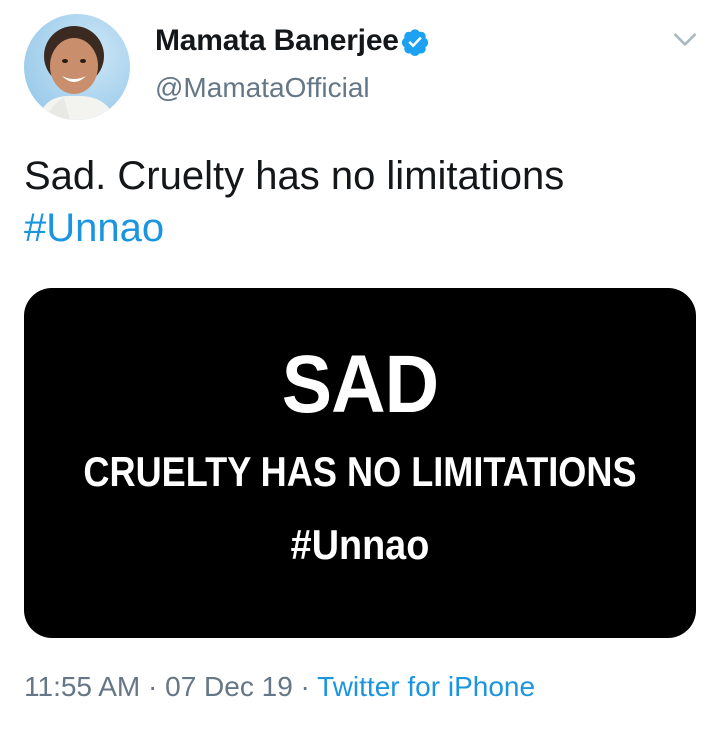 This screenshot has width=720, height=730. Describe the element at coordinates (229, 686) in the screenshot. I see `tweet-date: 07 Dec 19` at that location.